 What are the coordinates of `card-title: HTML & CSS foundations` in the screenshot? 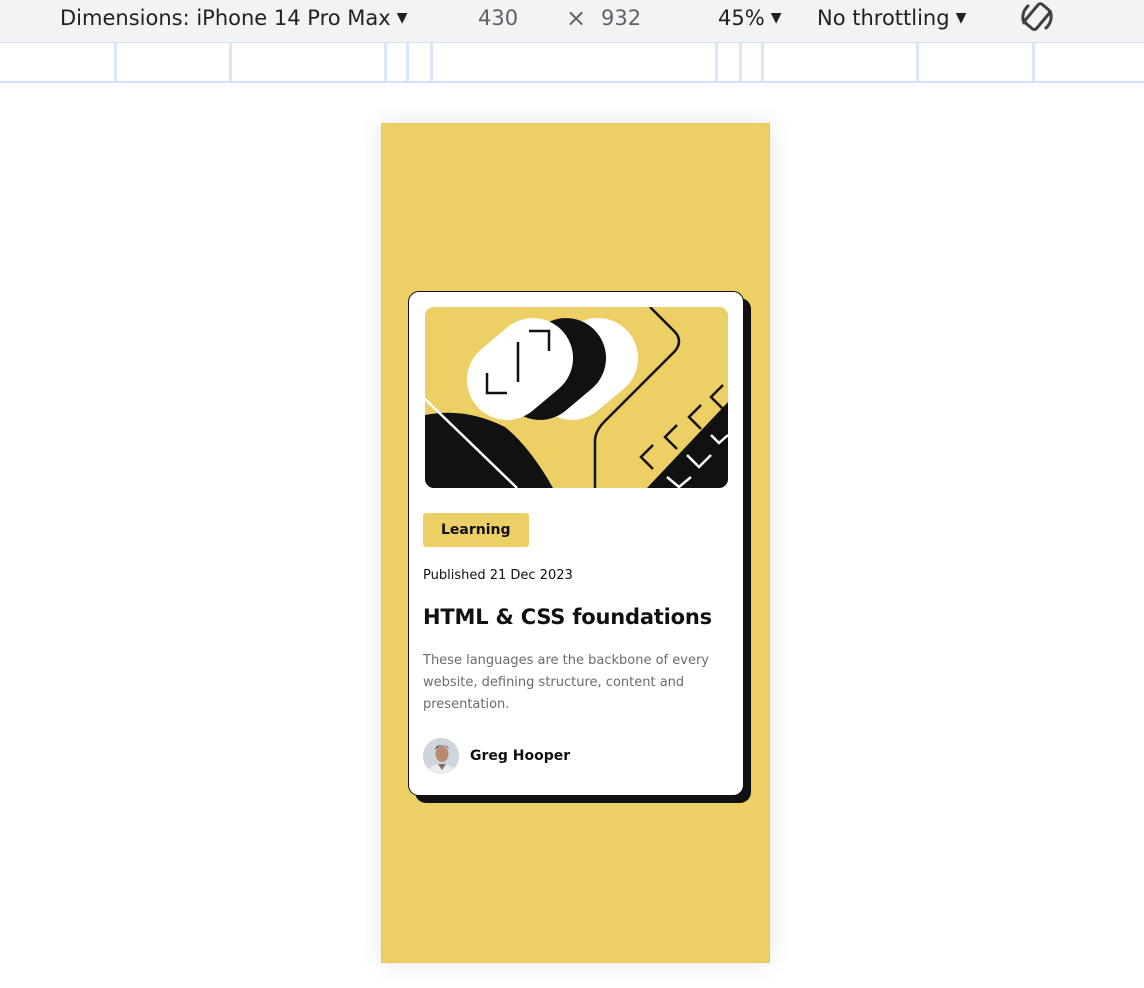 It's located at (567, 617).